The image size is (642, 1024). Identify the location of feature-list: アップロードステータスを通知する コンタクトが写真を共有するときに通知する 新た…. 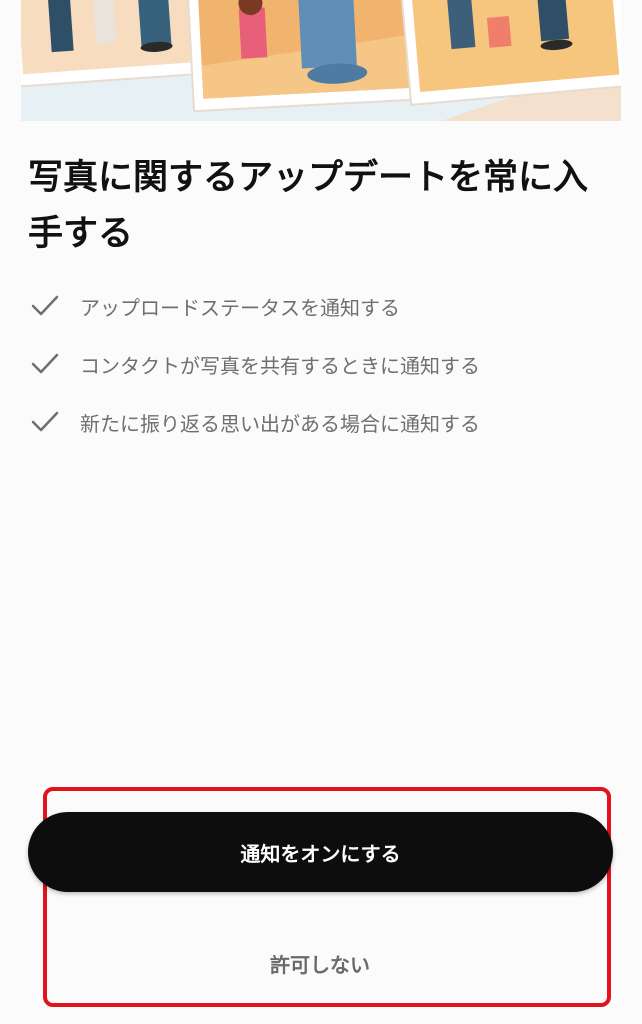
(254, 364).